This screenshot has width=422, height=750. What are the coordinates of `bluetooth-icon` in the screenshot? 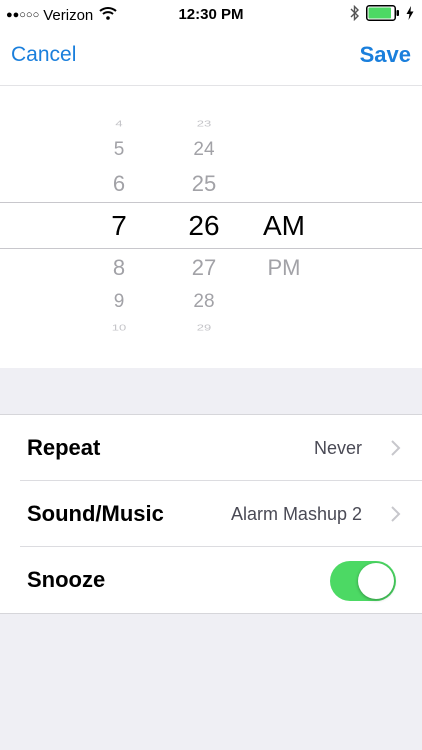 It's located at (355, 15).